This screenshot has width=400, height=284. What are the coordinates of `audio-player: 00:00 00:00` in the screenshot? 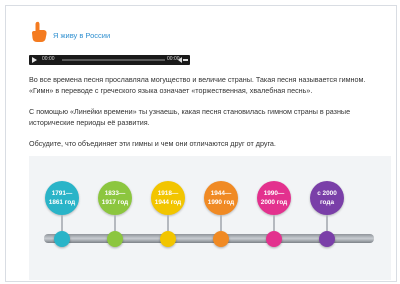 It's located at (109, 60).